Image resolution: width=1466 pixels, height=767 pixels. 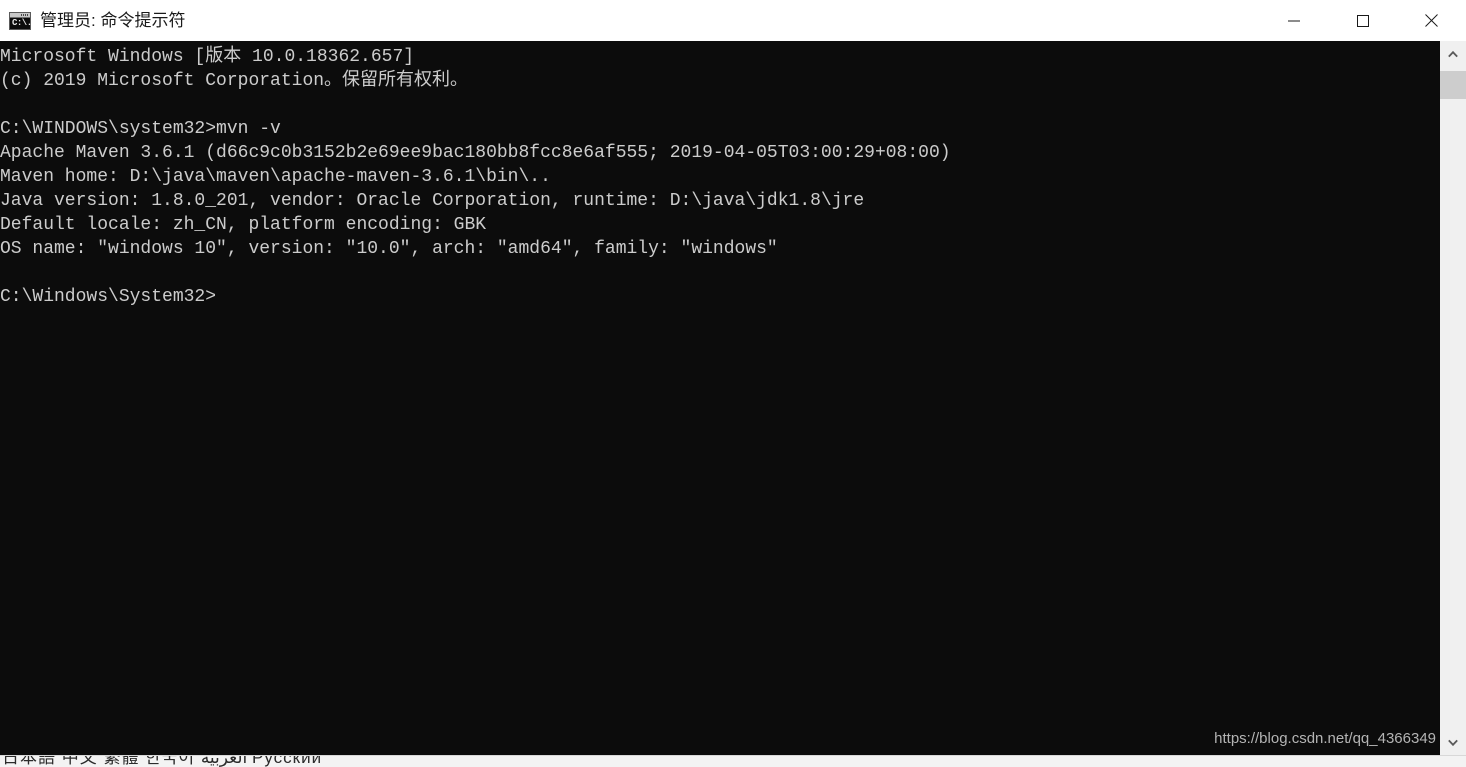 I want to click on scroll-up-icon, so click(x=1453, y=53).